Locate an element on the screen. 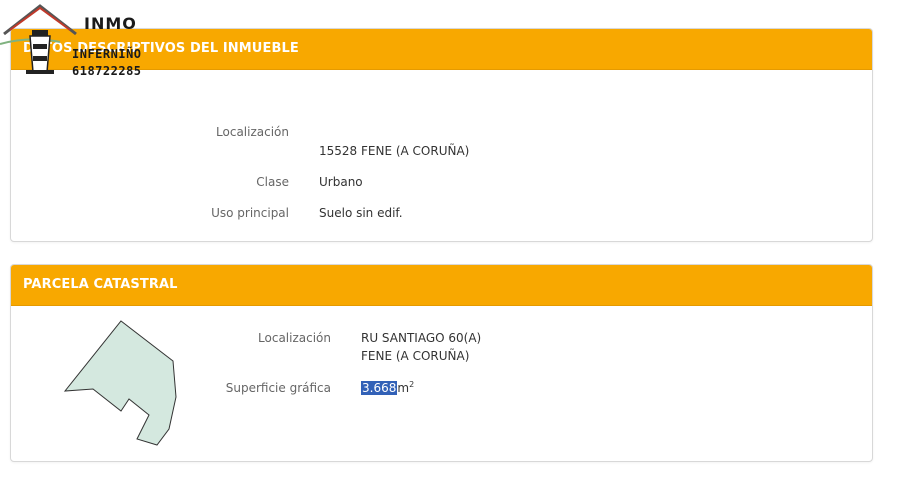 This screenshot has width=899, height=480. parcel-map is located at coordinates (121, 383).